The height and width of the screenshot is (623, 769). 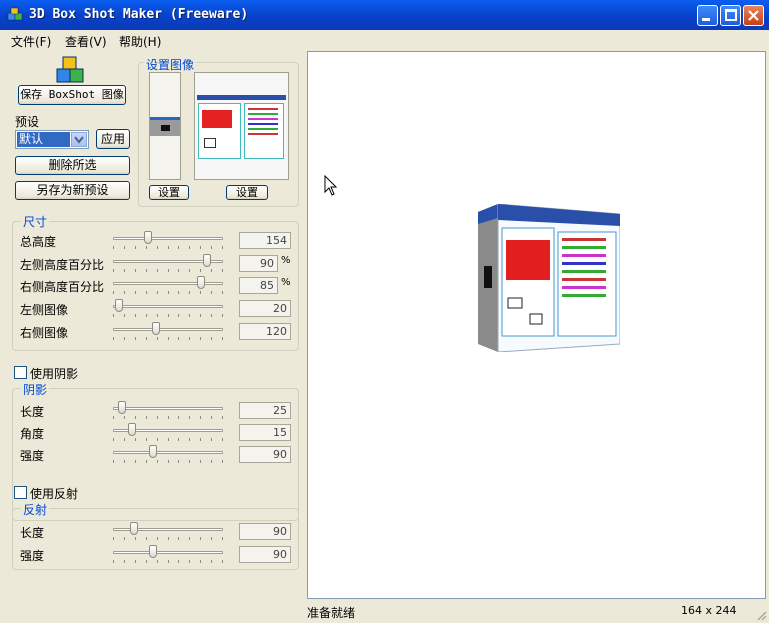 I want to click on setting-value-field: 20, so click(x=265, y=309).